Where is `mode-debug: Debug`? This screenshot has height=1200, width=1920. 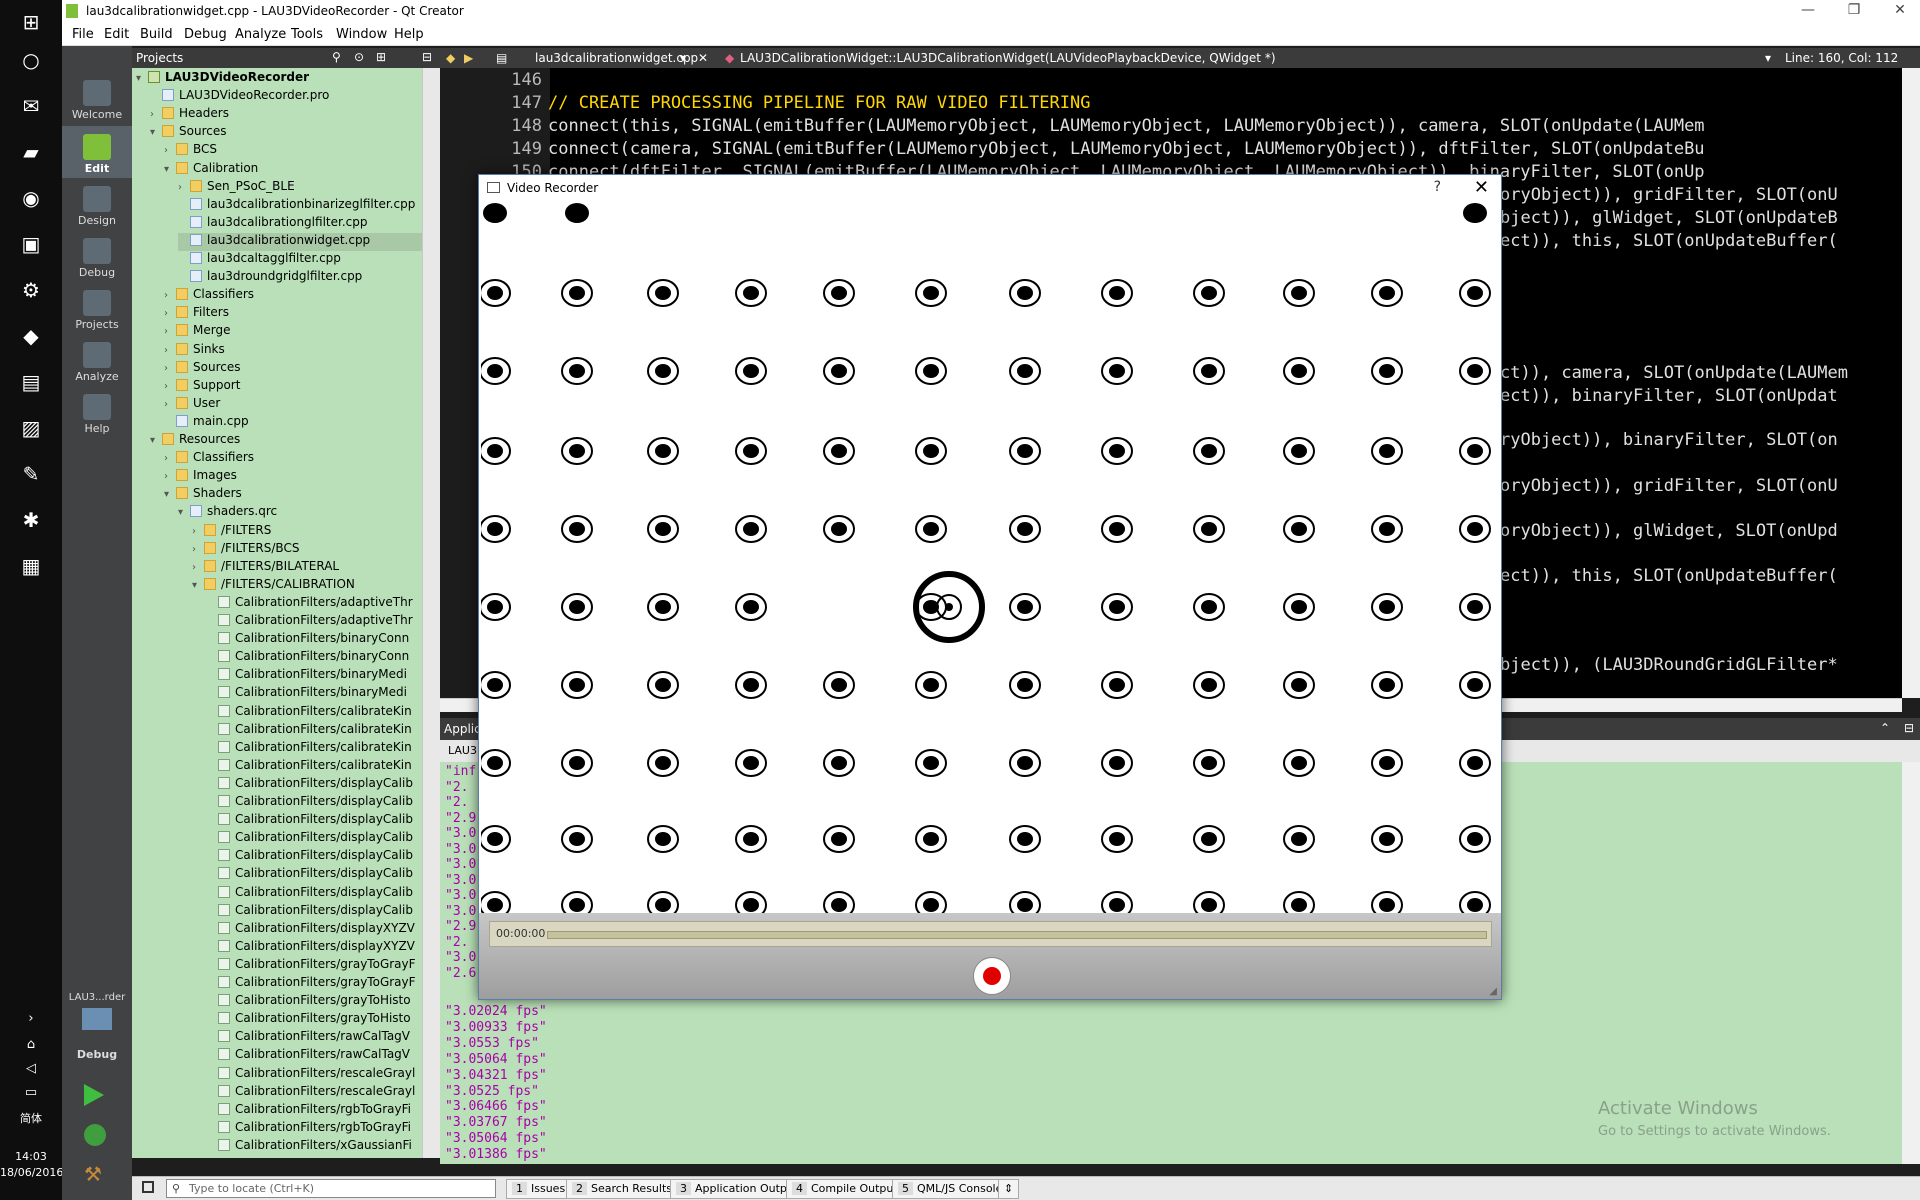
mode-debug: Debug is located at coordinates (97, 256).